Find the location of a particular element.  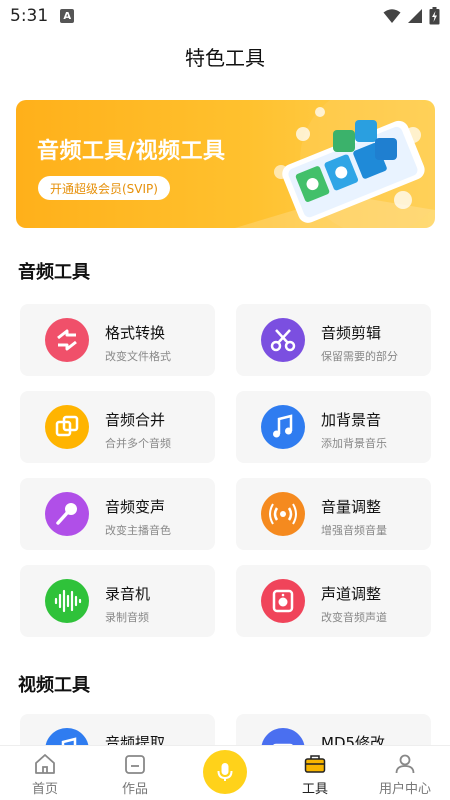

tool-card-volume-adjust: 音量调整 增强音频音量 is located at coordinates (333, 514).